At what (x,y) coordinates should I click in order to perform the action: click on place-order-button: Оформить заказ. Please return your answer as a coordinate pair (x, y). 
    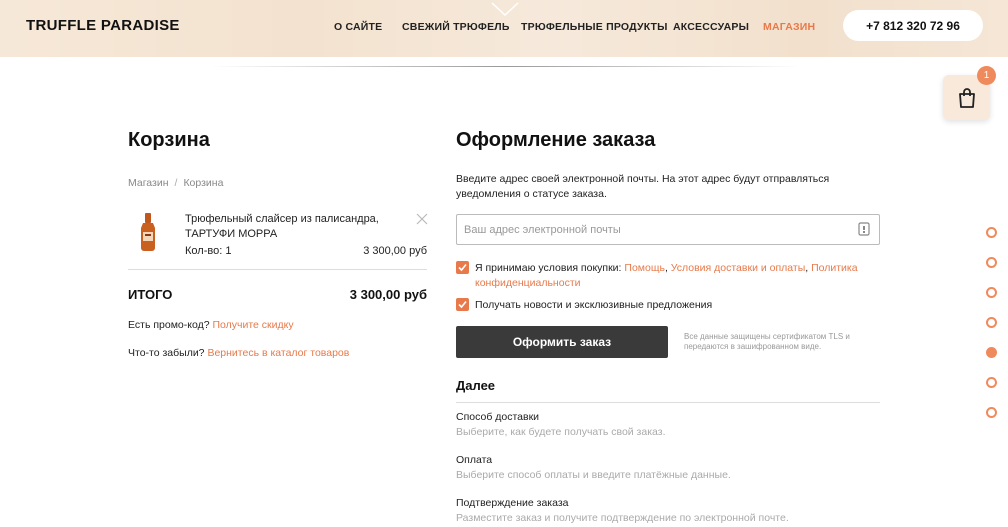
    Looking at the image, I should click on (562, 342).